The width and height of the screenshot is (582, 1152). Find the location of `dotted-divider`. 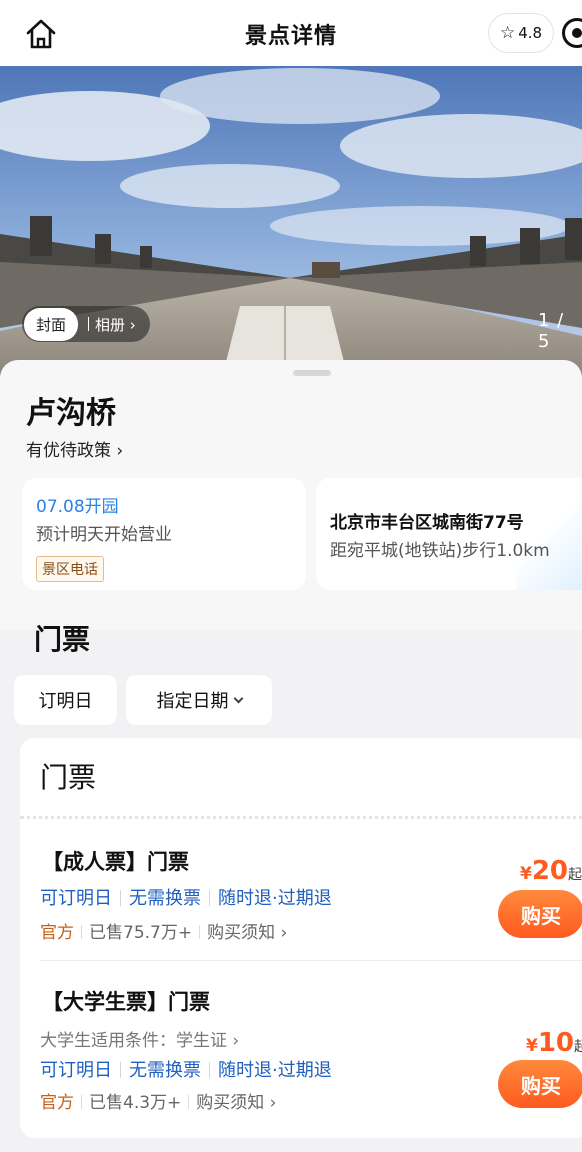

dotted-divider is located at coordinates (301, 817).